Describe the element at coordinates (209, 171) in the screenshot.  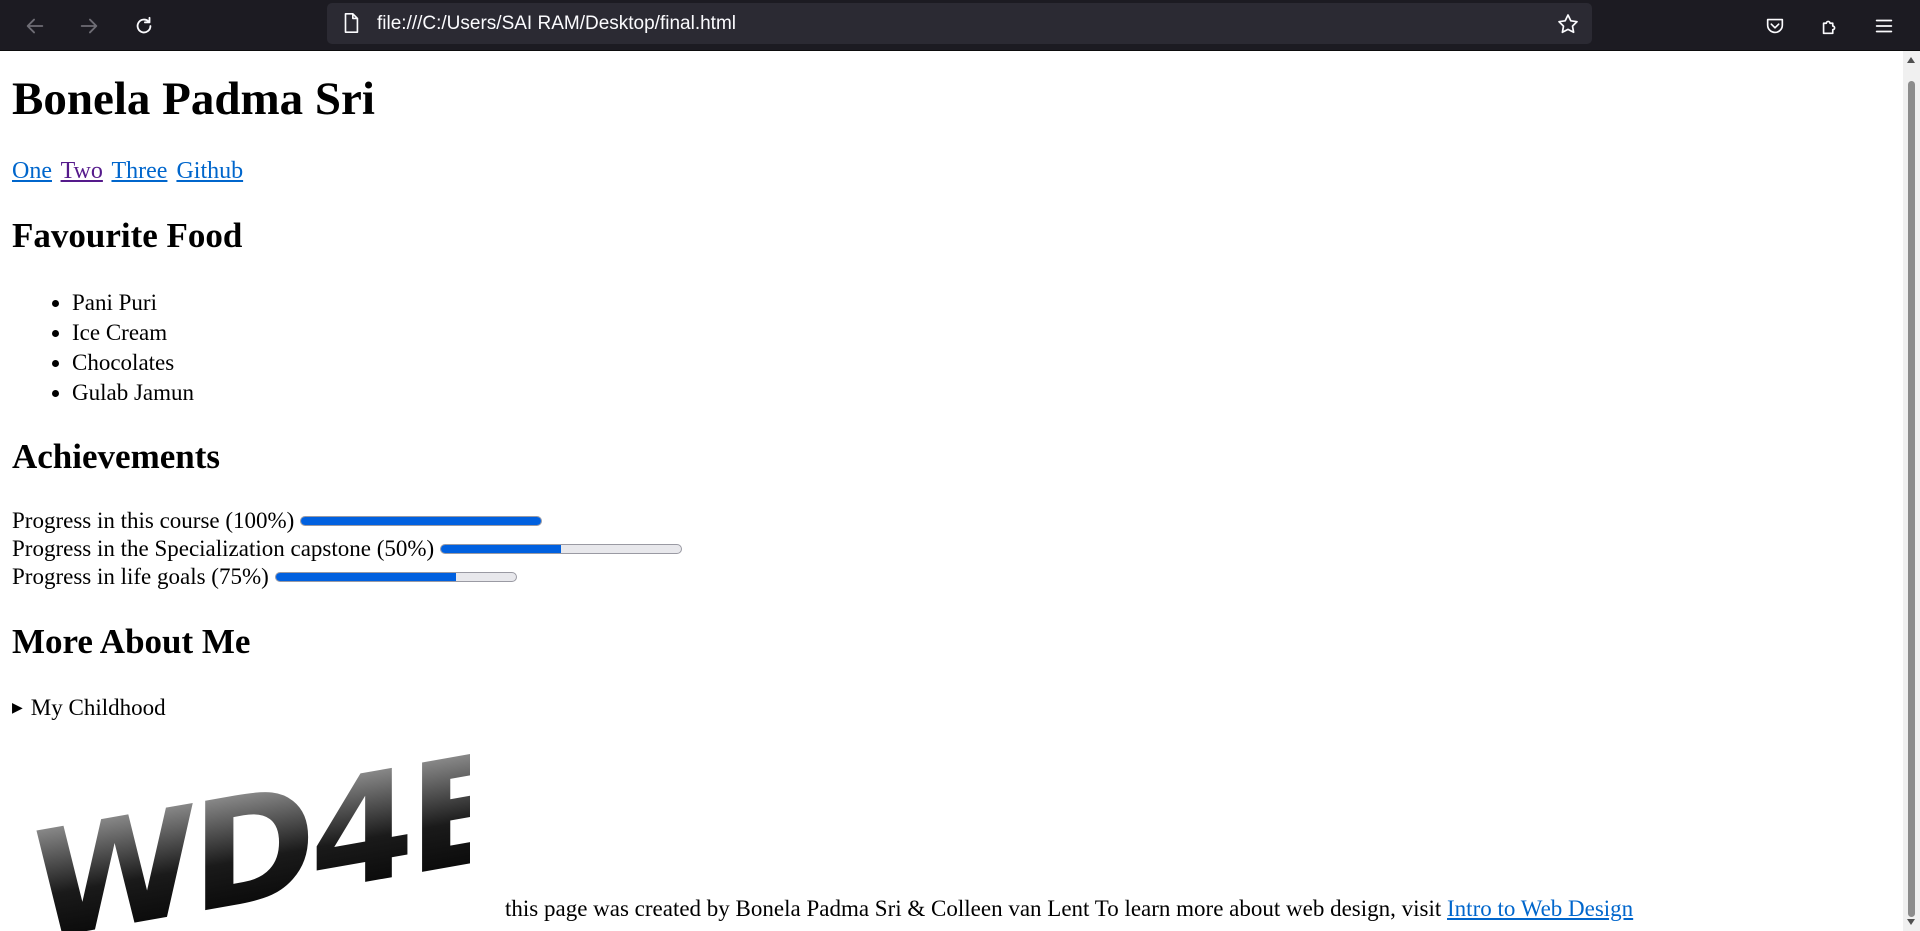
I see `nav-link-github: Github` at that location.